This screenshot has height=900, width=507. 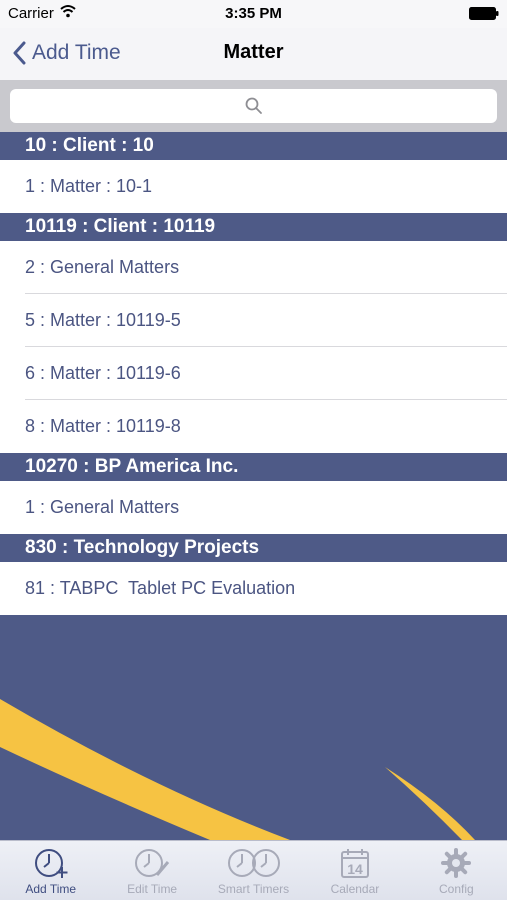 I want to click on search-icon, so click(x=253, y=105).